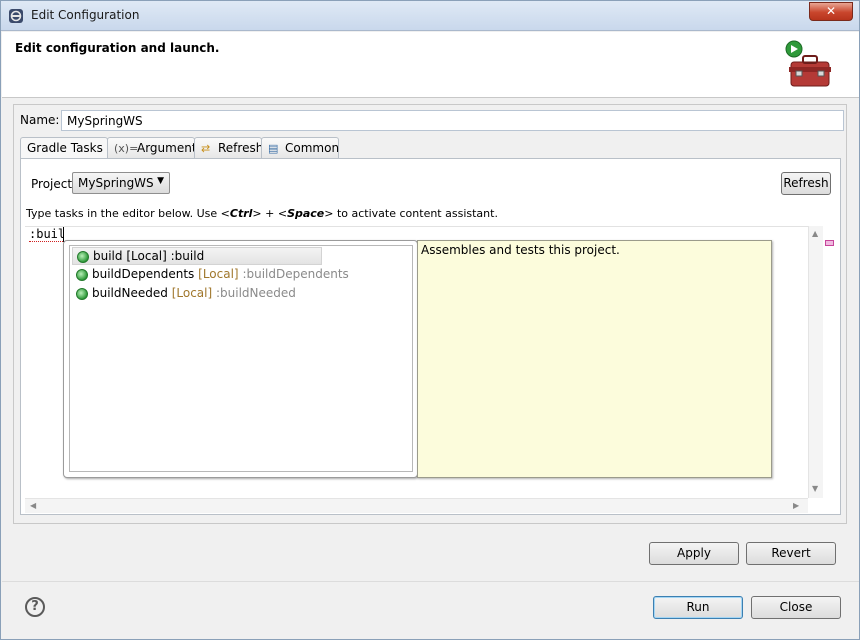  What do you see at coordinates (808, 63) in the screenshot?
I see `run-toolbox-icon` at bounding box center [808, 63].